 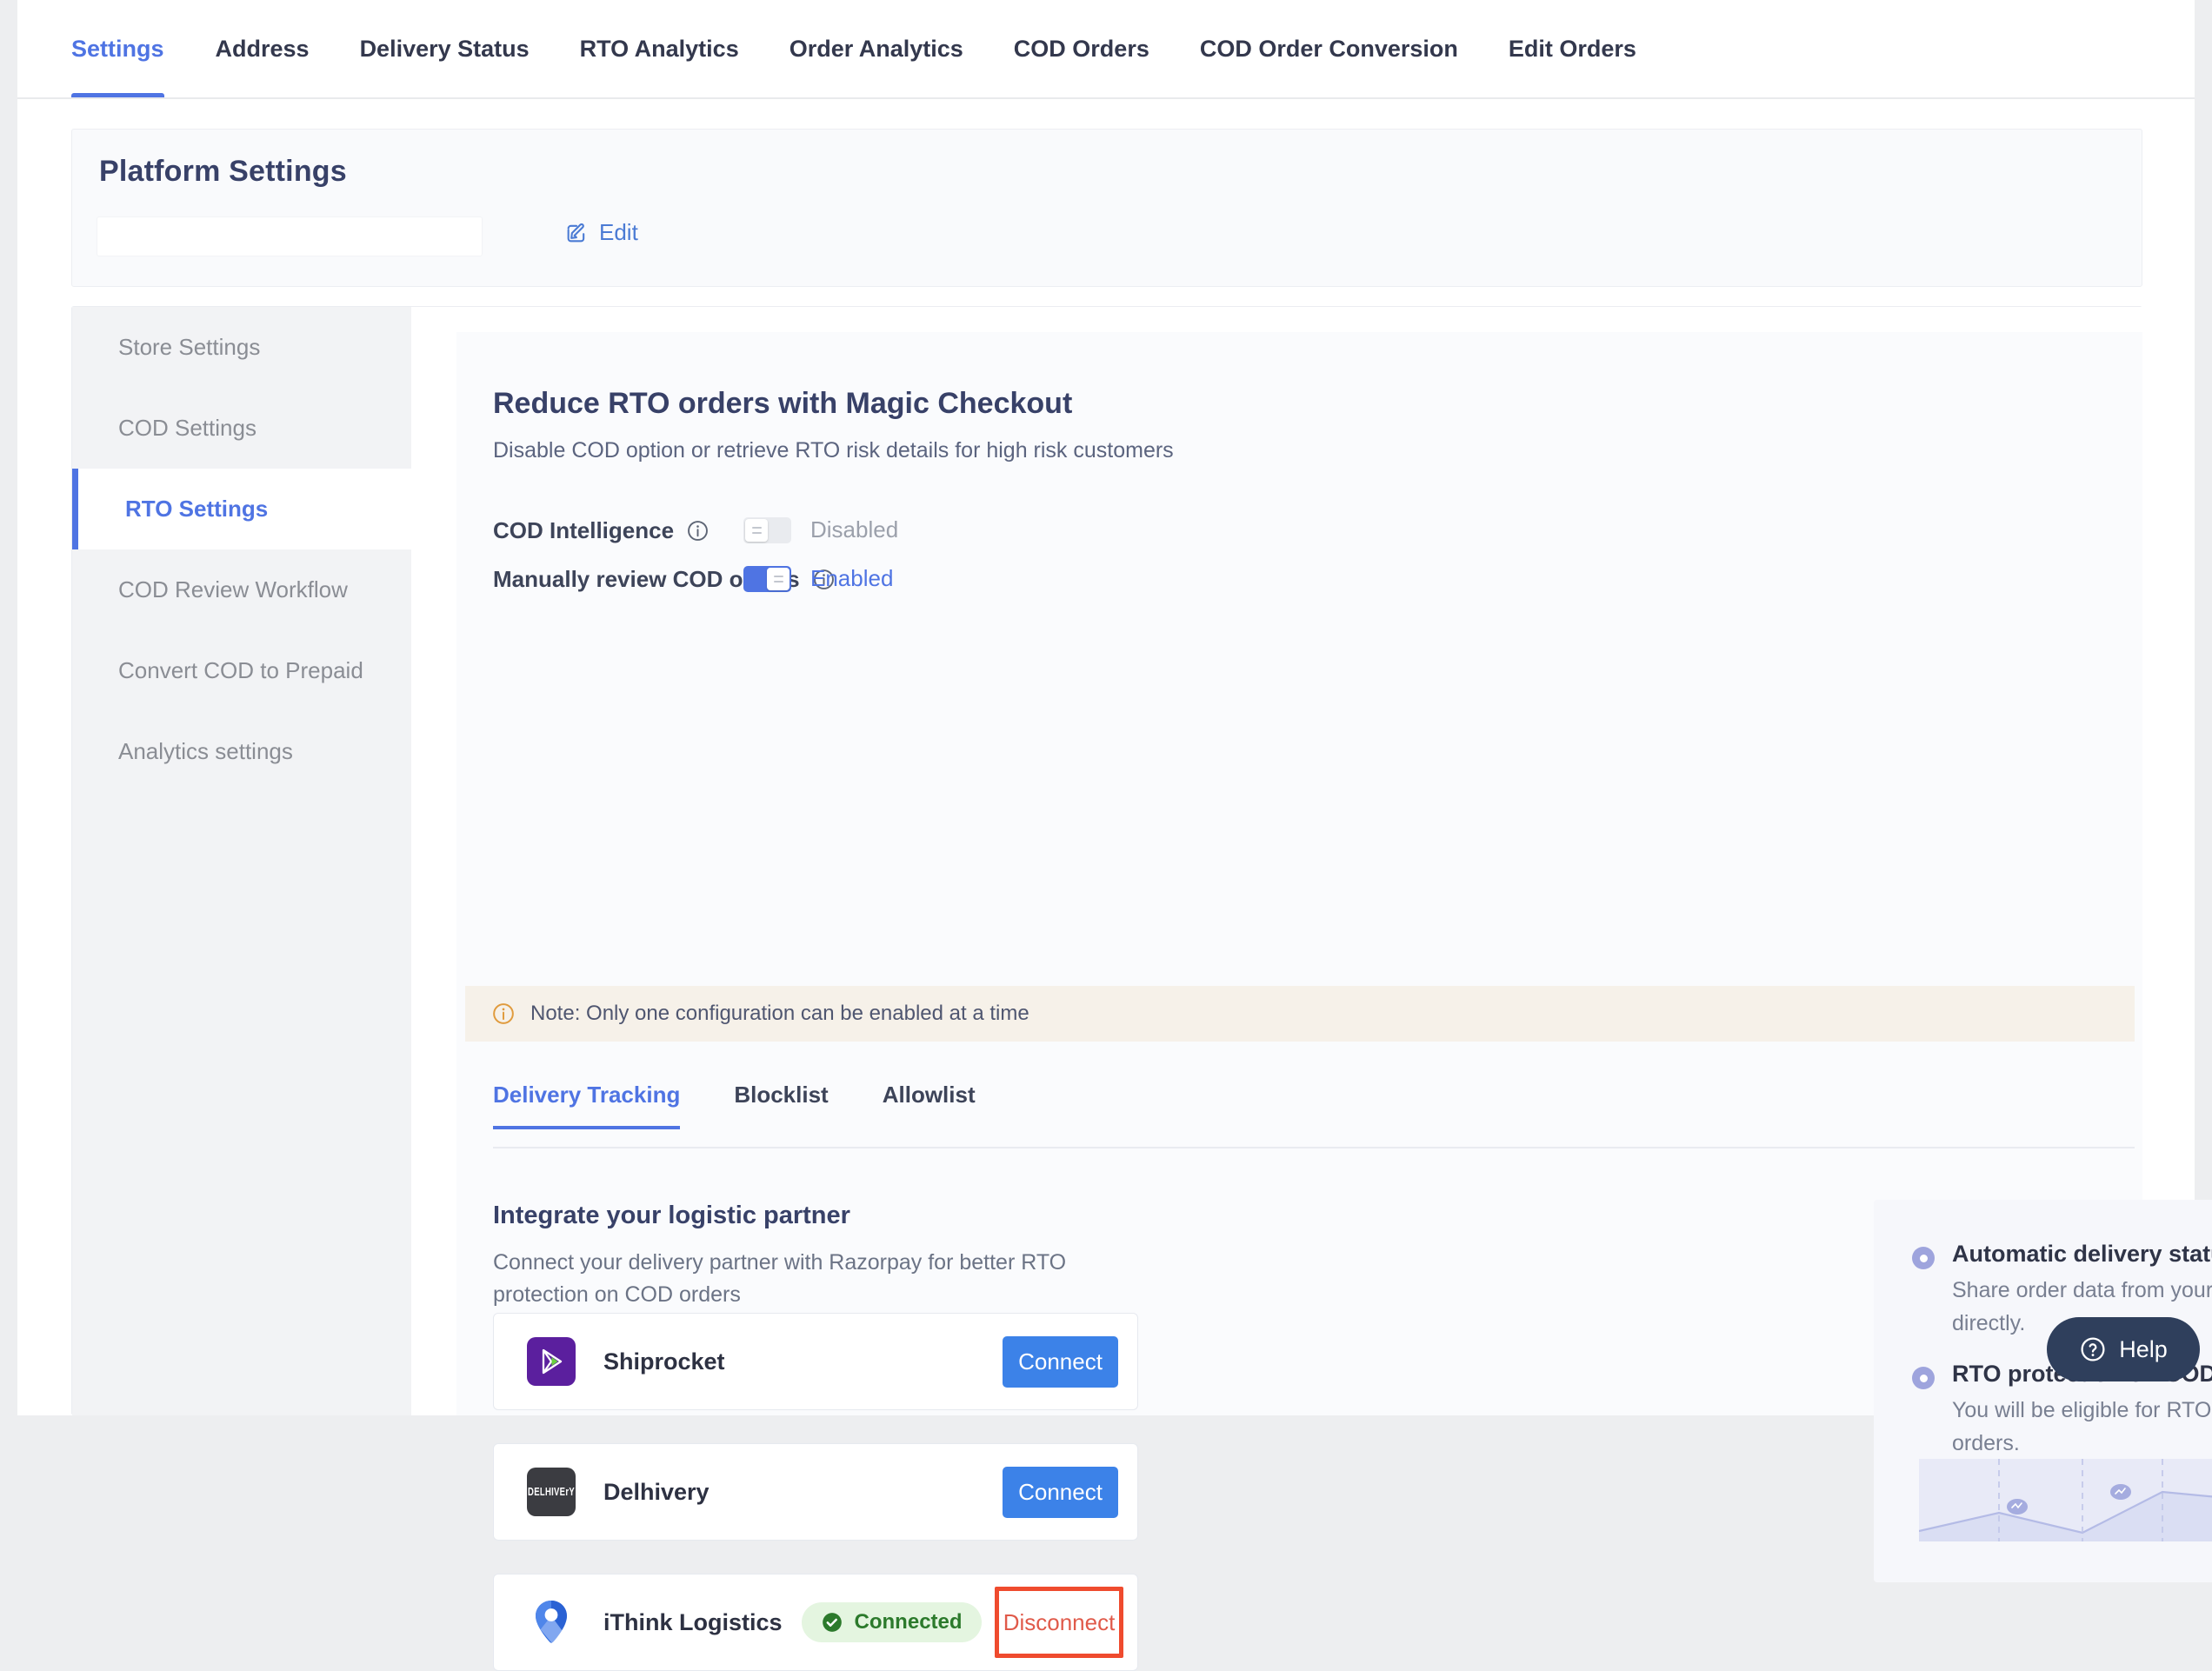 I want to click on tab-address: Address, so click(x=262, y=48).